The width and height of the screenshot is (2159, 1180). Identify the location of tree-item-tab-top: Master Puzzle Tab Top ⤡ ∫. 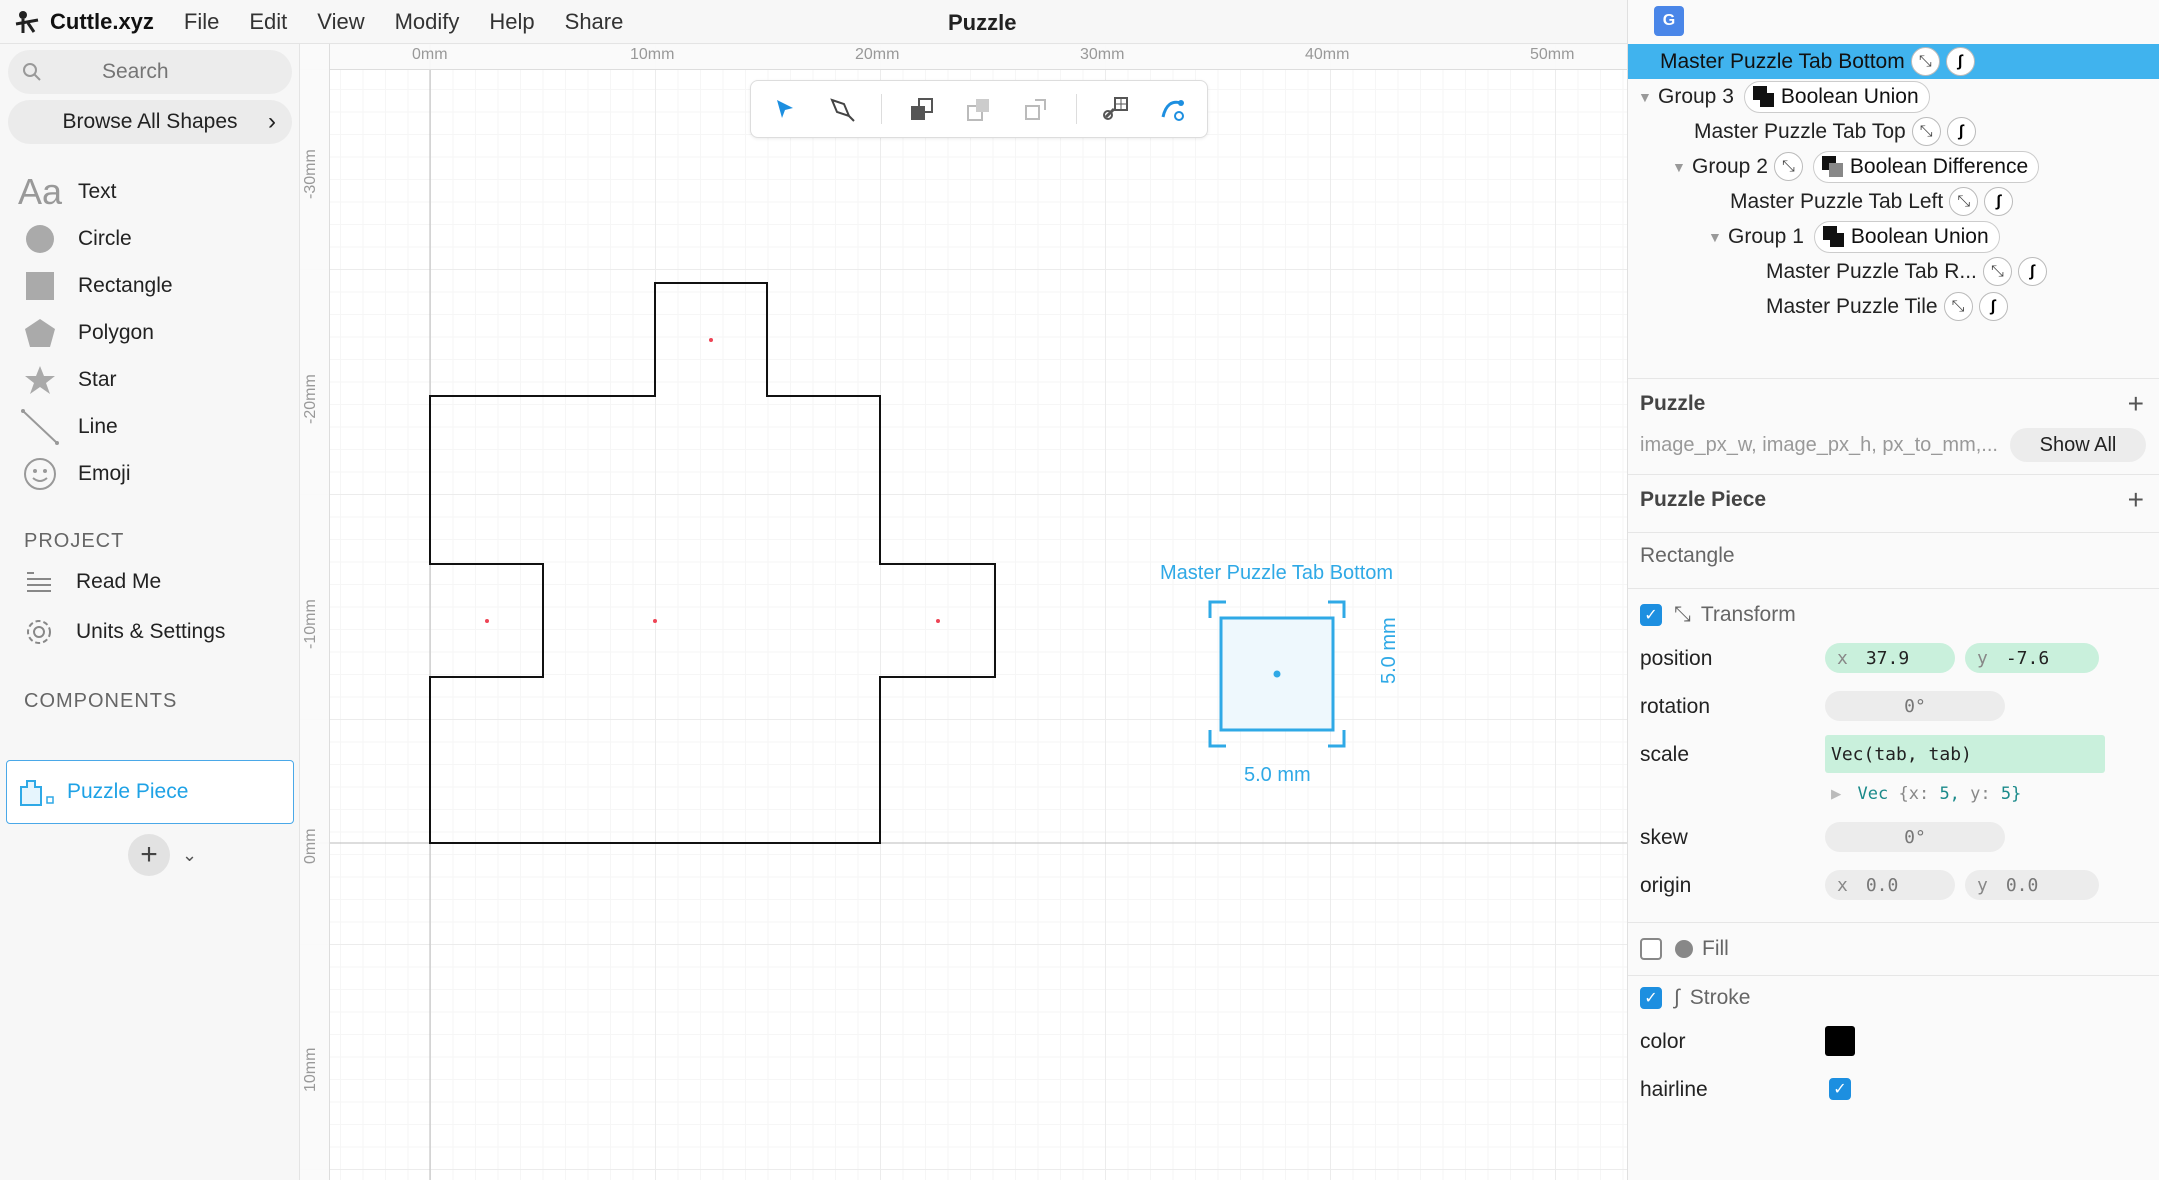
(1893, 131).